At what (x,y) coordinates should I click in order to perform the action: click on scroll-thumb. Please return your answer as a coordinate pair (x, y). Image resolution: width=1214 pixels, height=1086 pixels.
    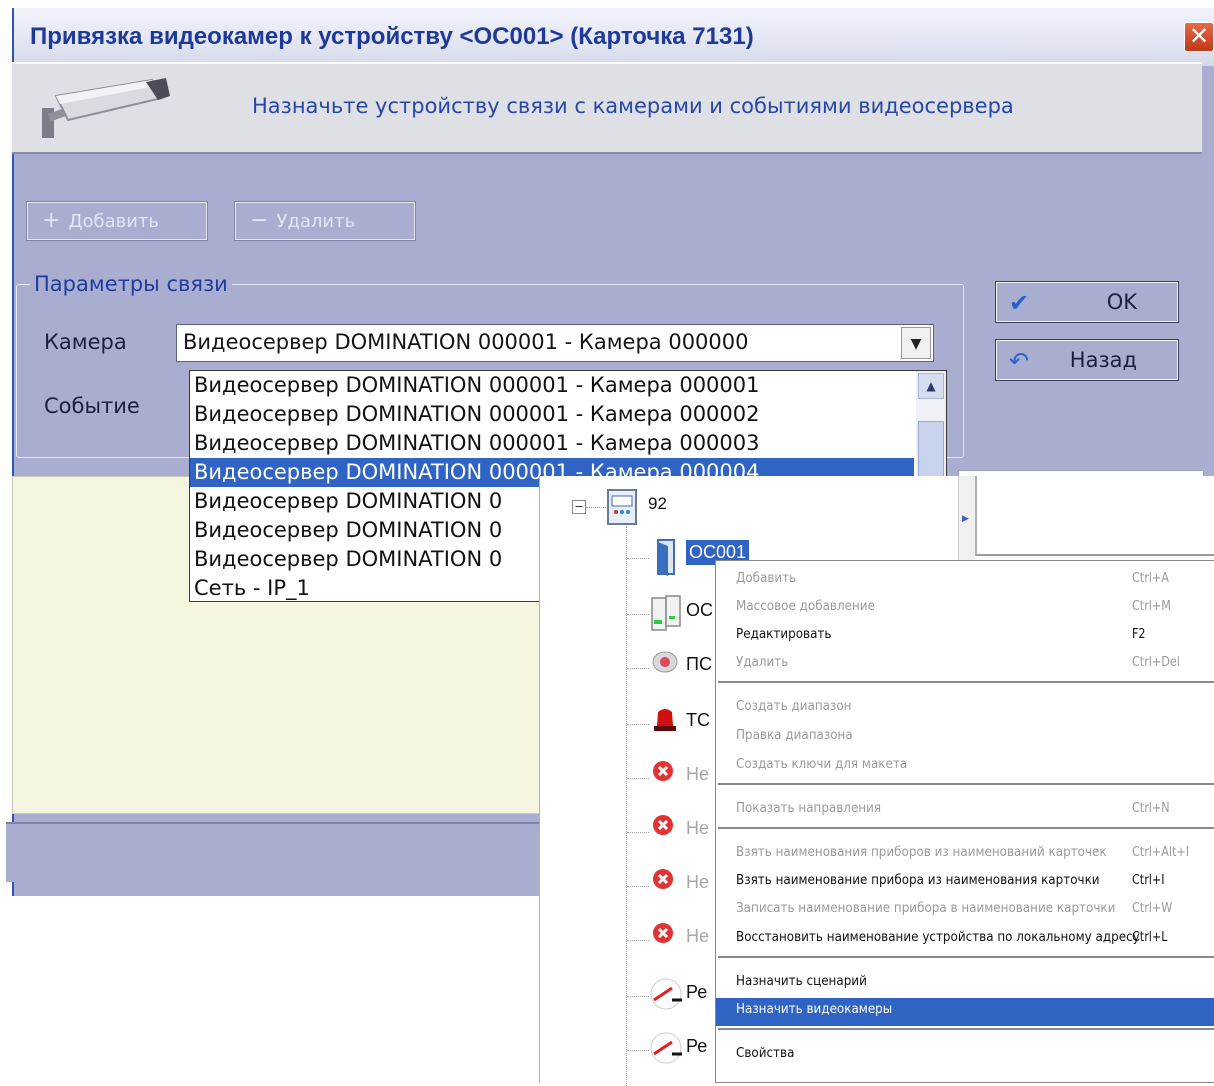
    Looking at the image, I should click on (931, 451).